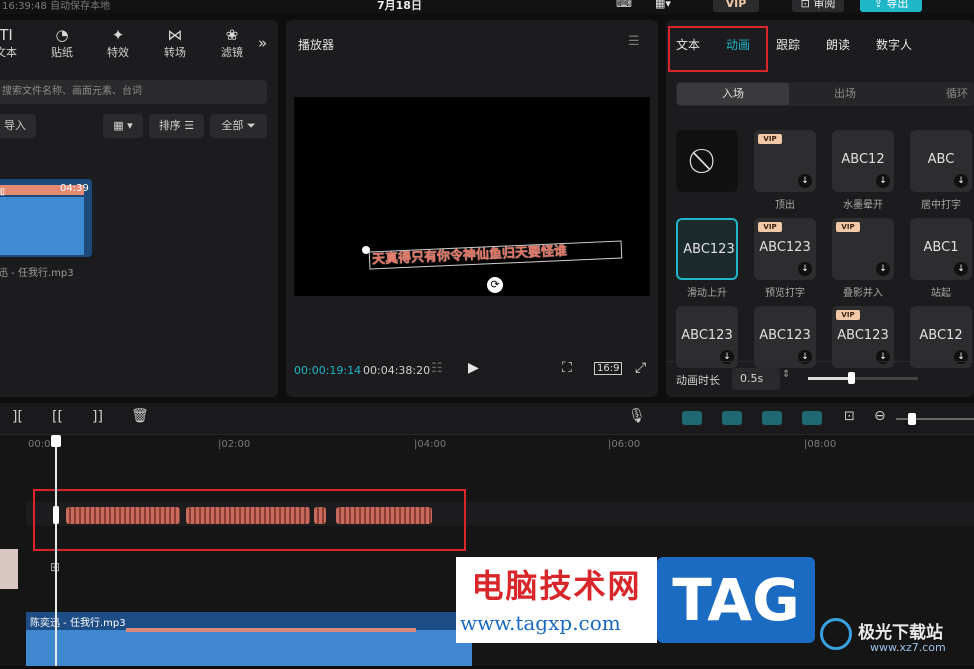  Describe the element at coordinates (399, 6) in the screenshot. I see `project-title: 7月18日` at that location.